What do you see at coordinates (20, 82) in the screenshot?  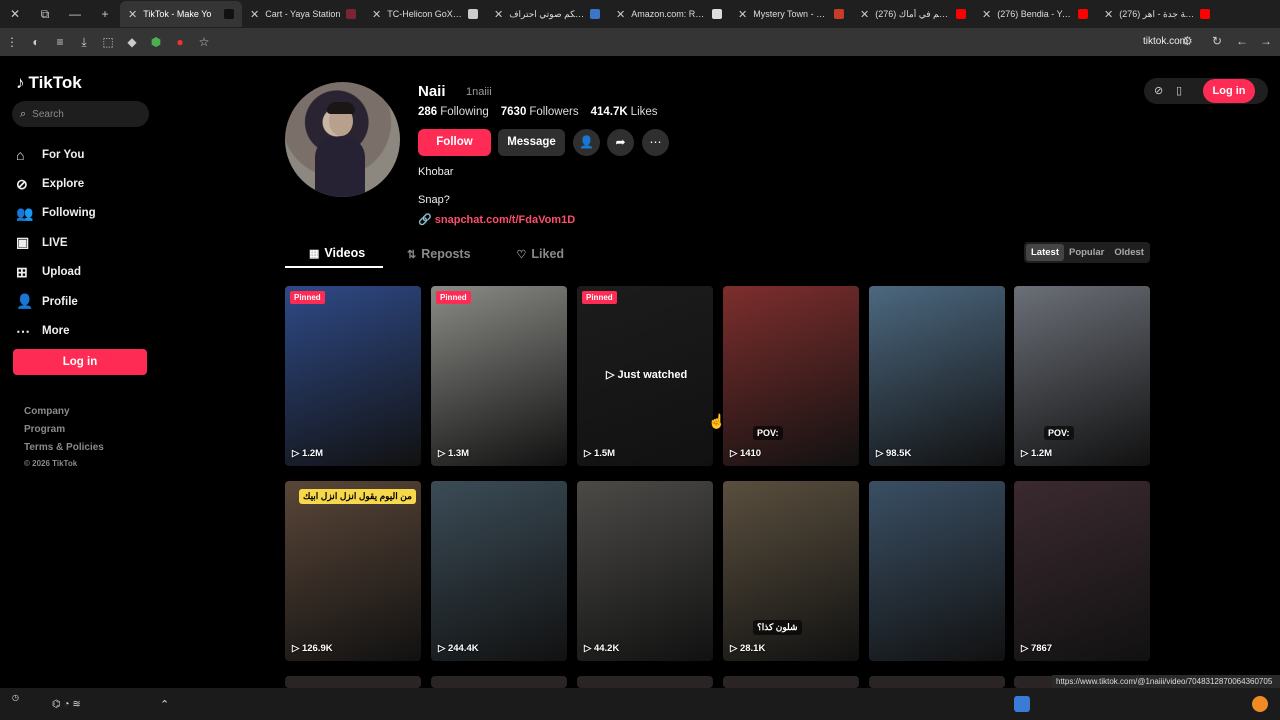 I see `tiktok-note-icon: ♪` at bounding box center [20, 82].